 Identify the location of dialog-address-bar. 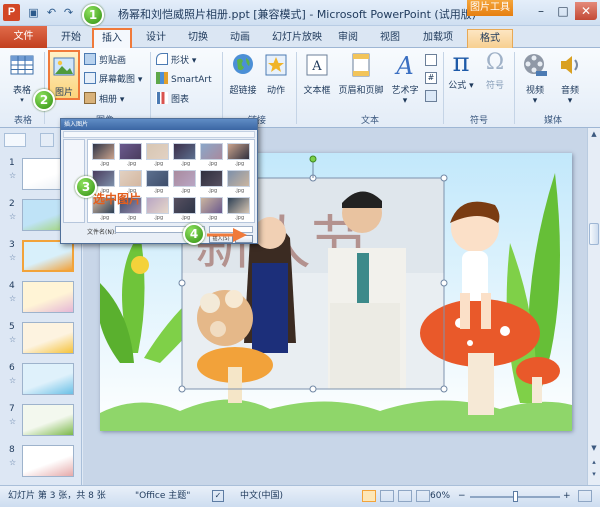
(159, 134).